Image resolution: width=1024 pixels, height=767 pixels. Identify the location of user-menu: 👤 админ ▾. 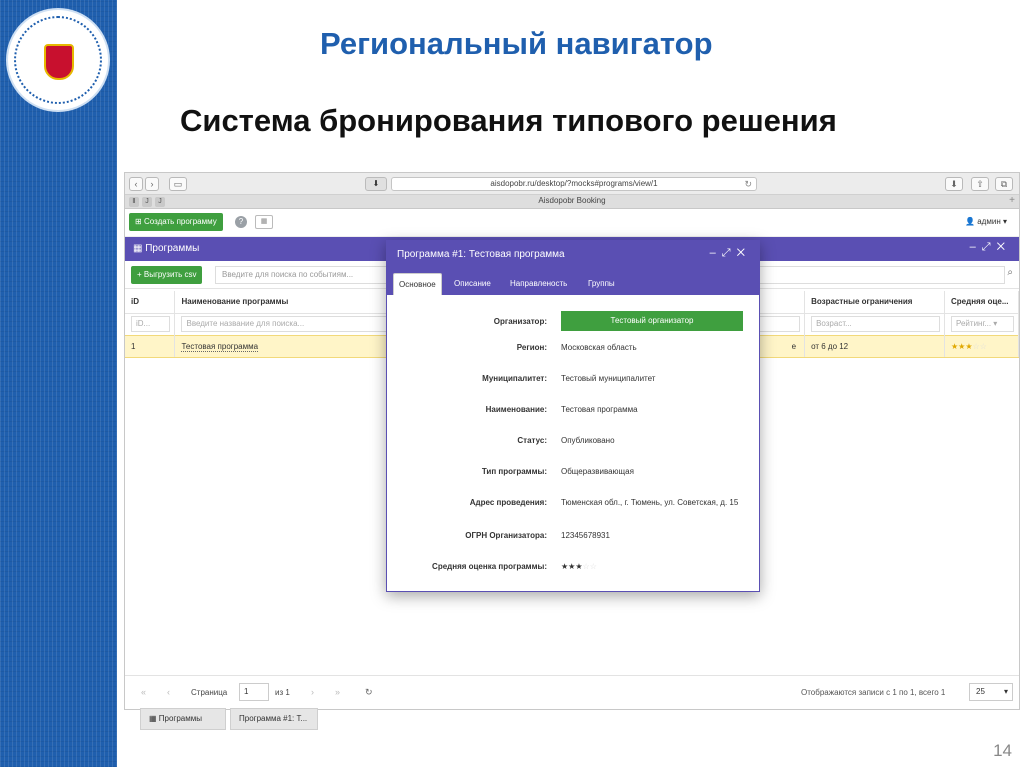
(986, 221).